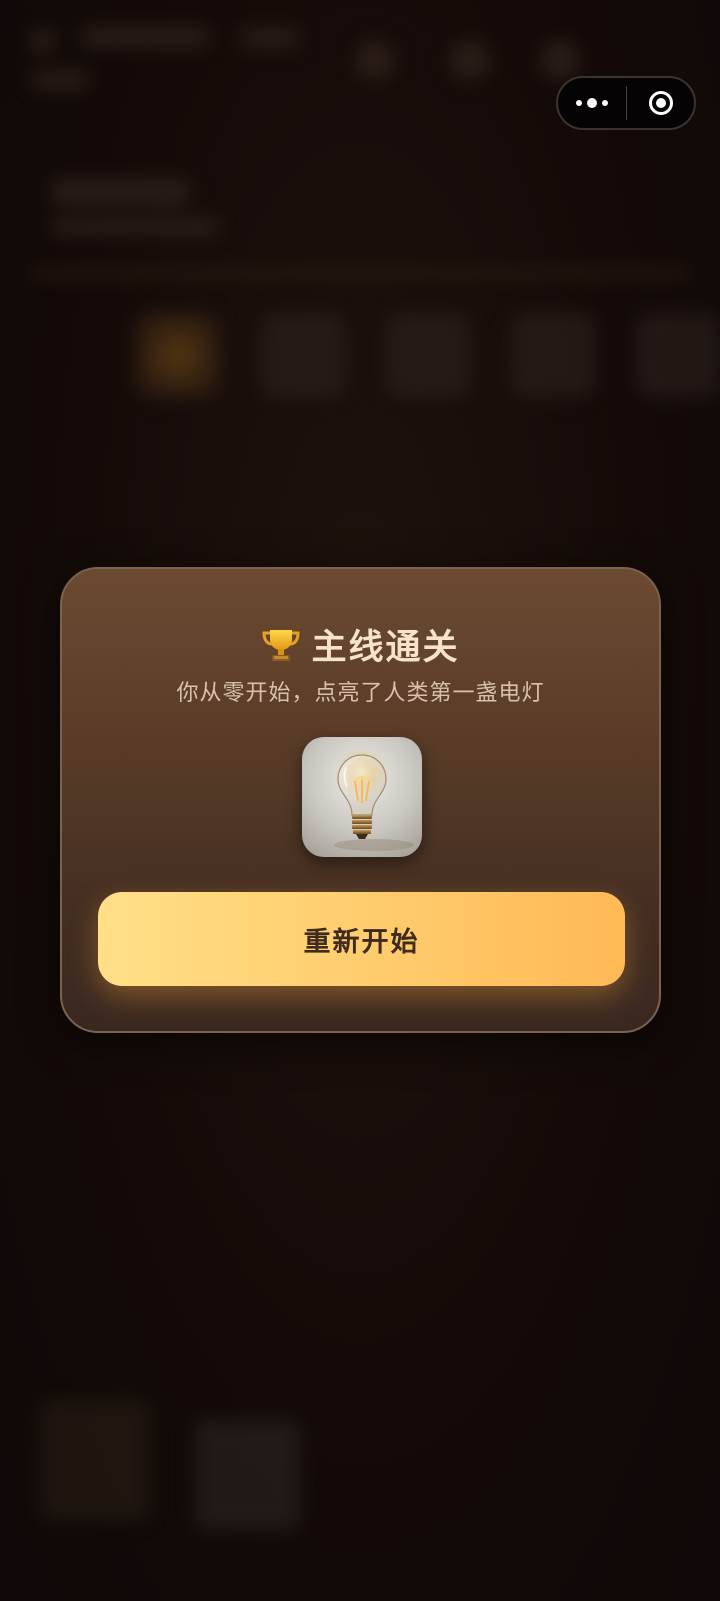  I want to click on target-circle-icon, so click(660, 103).